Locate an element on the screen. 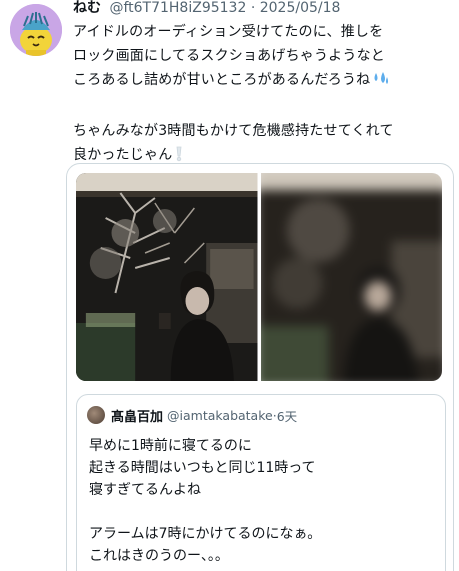  author-avatar is located at coordinates (36, 30).